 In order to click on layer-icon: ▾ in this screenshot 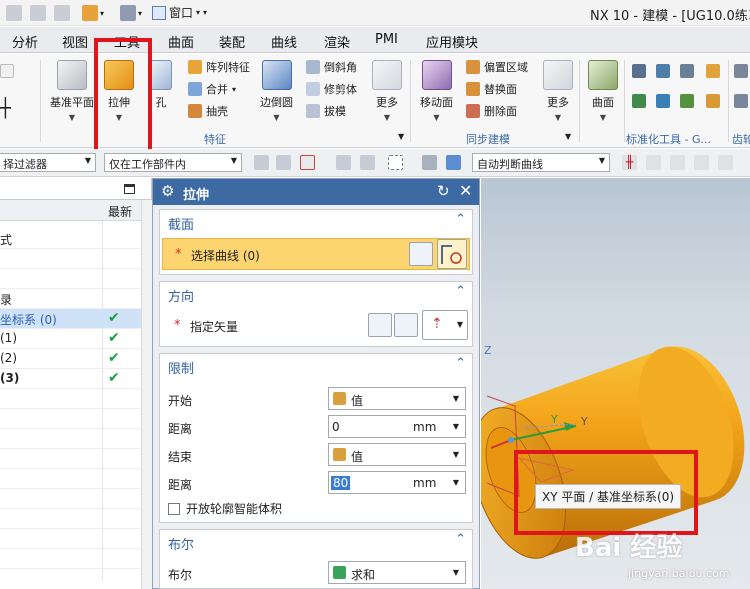, I will do `click(93, 13)`.